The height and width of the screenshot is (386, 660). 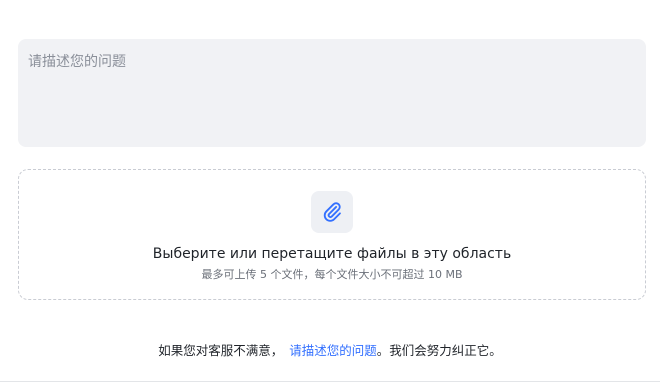 I want to click on footer-suffix: 。我们会努力纠正它。, so click(x=439, y=350).